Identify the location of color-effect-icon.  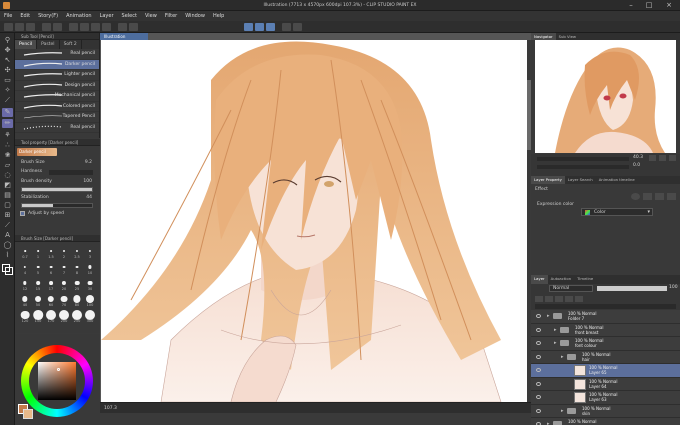
(659, 196).